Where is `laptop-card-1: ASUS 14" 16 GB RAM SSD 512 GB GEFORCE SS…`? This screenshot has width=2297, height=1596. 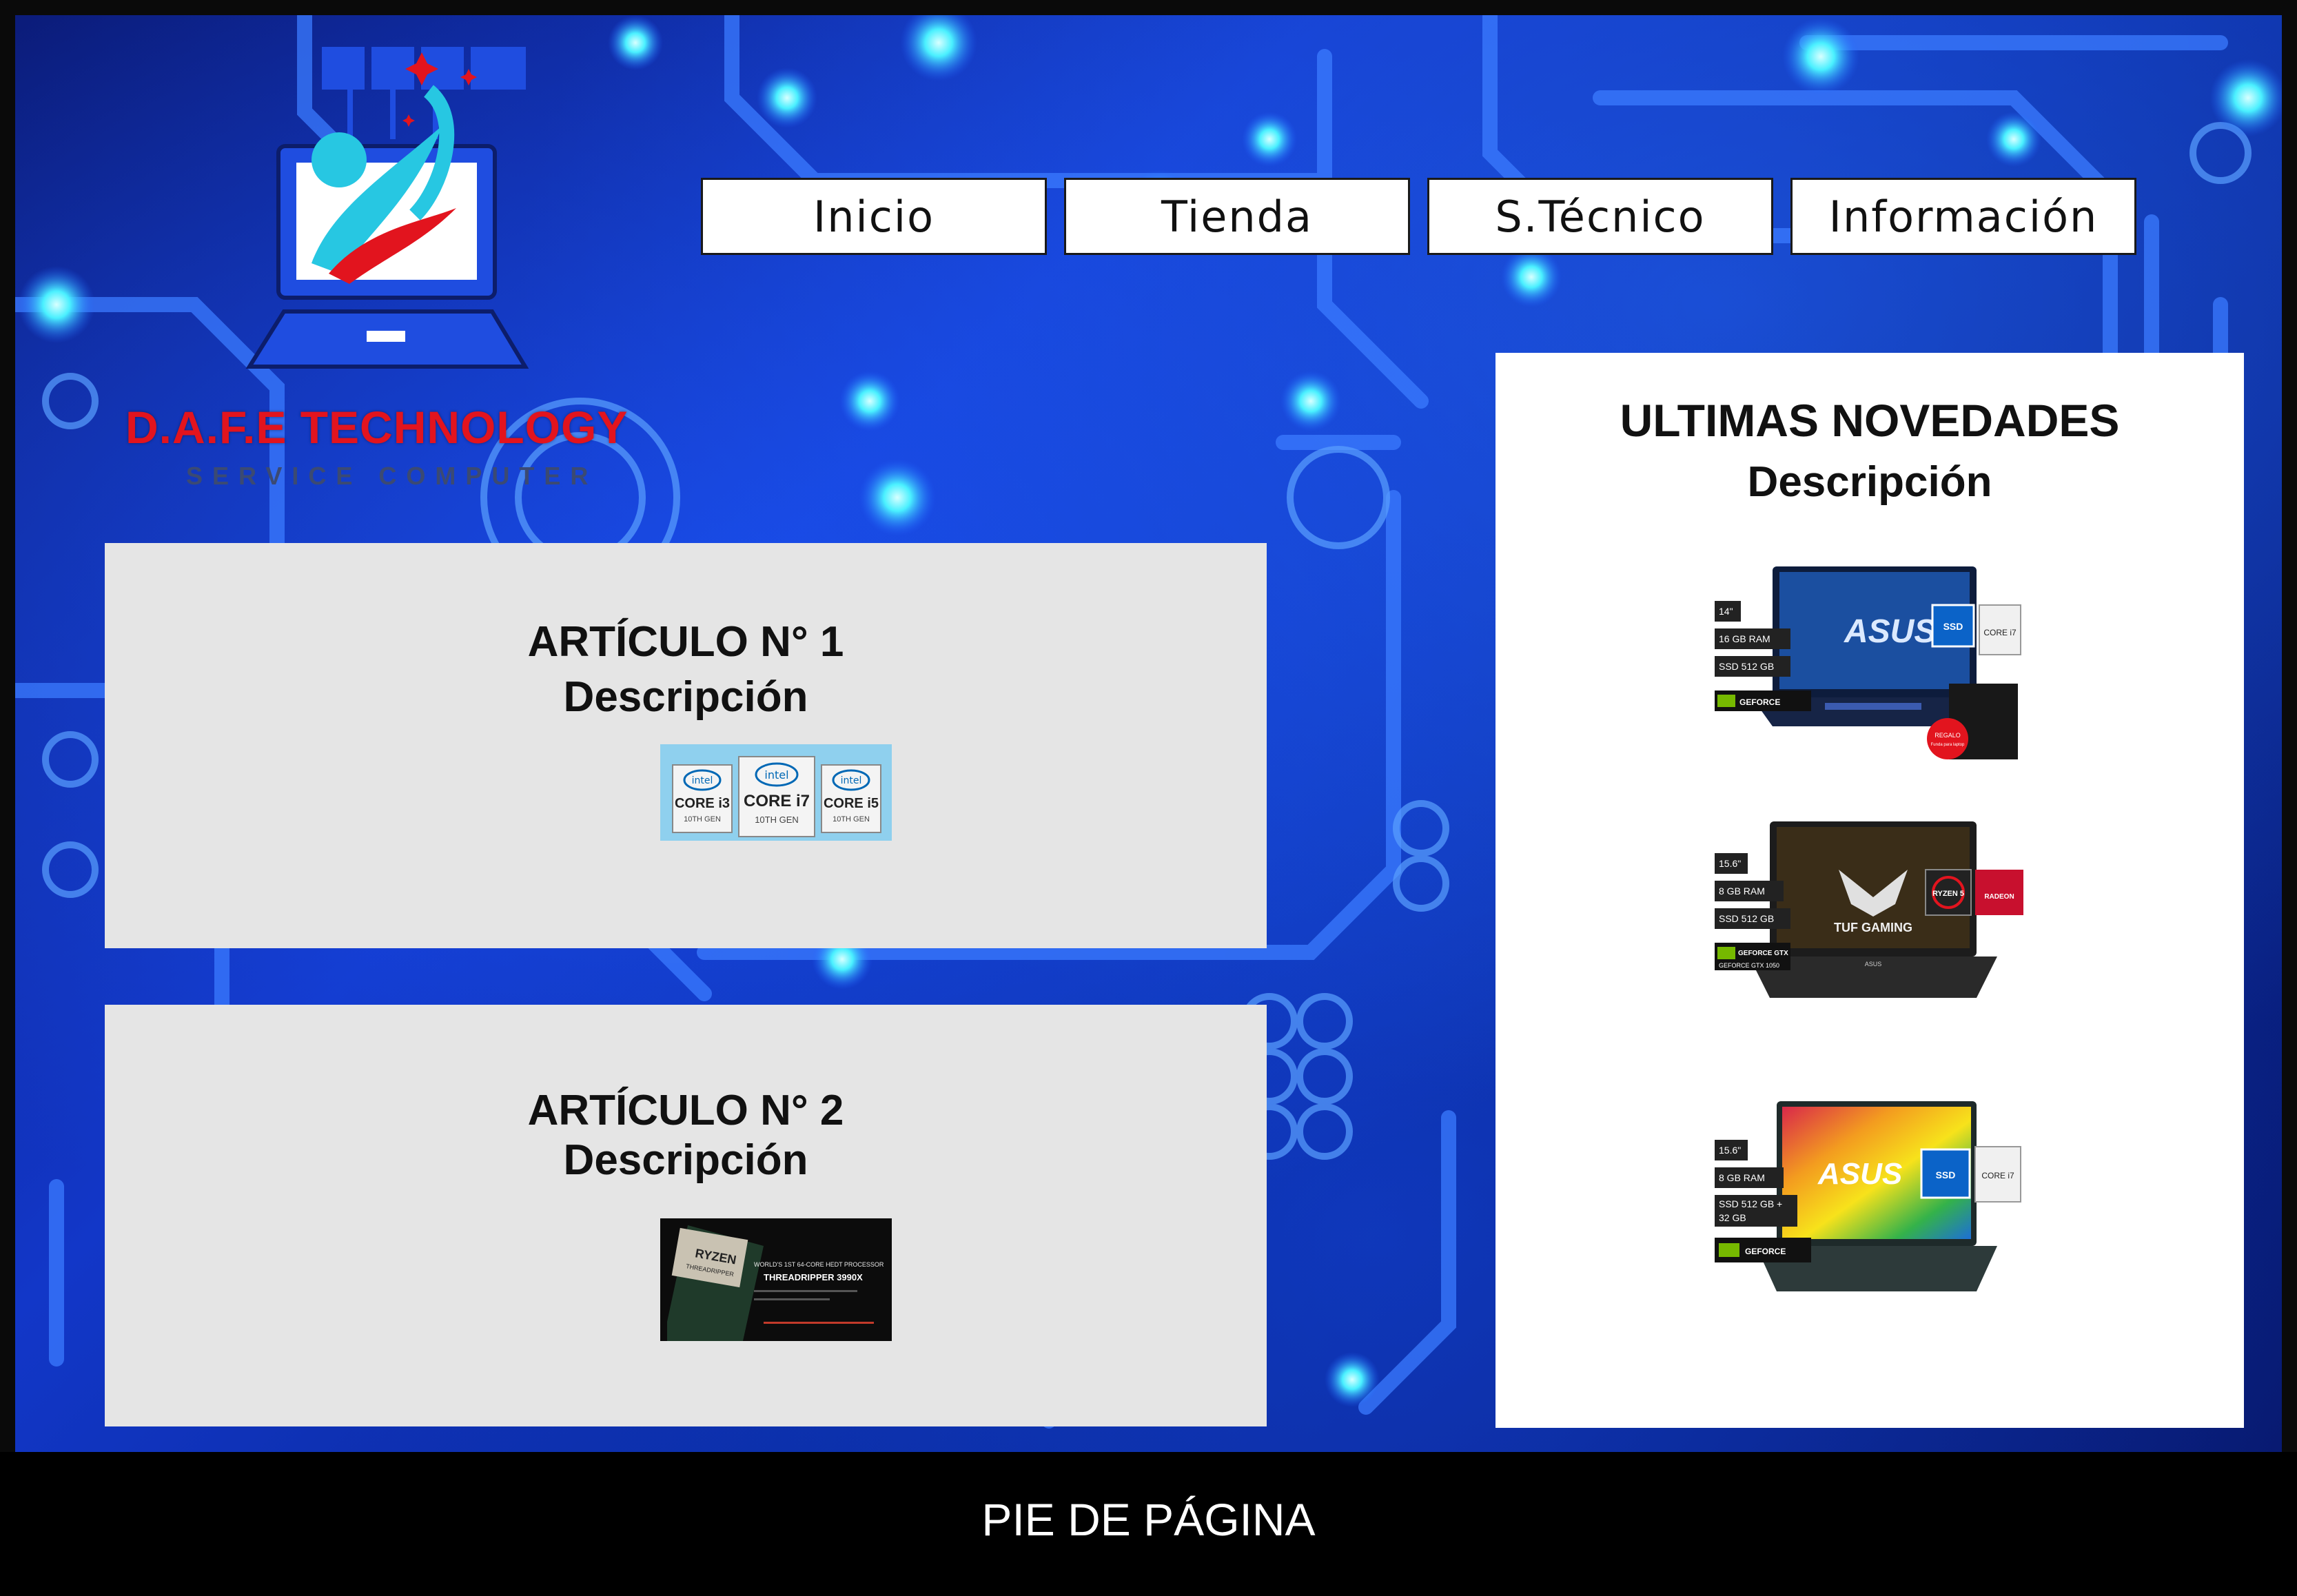 laptop-card-1: ASUS 14" 16 GB RAM SSD 512 GB GEFORCE SS… is located at coordinates (1870, 666).